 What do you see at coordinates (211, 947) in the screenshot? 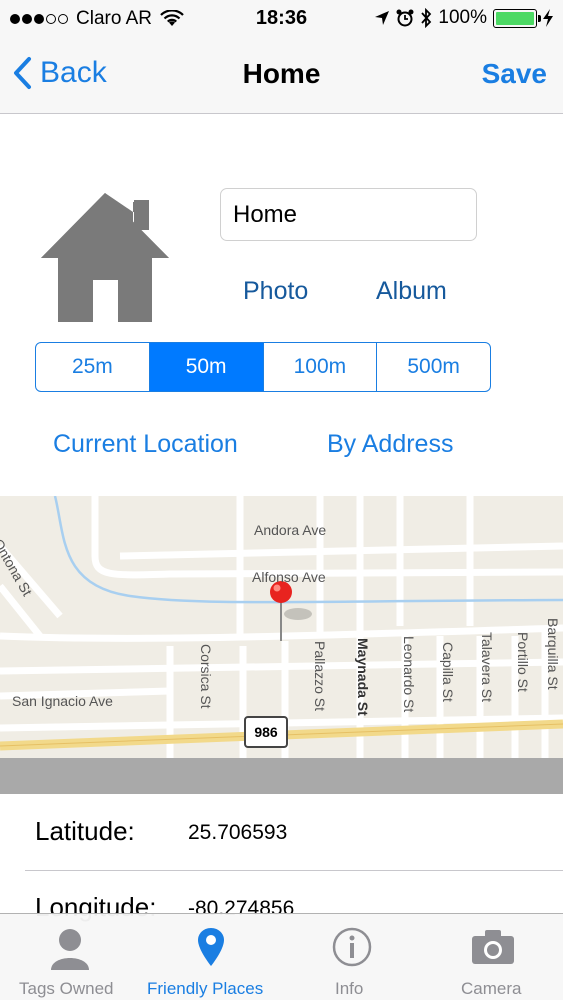
I see `location-pin-icon` at bounding box center [211, 947].